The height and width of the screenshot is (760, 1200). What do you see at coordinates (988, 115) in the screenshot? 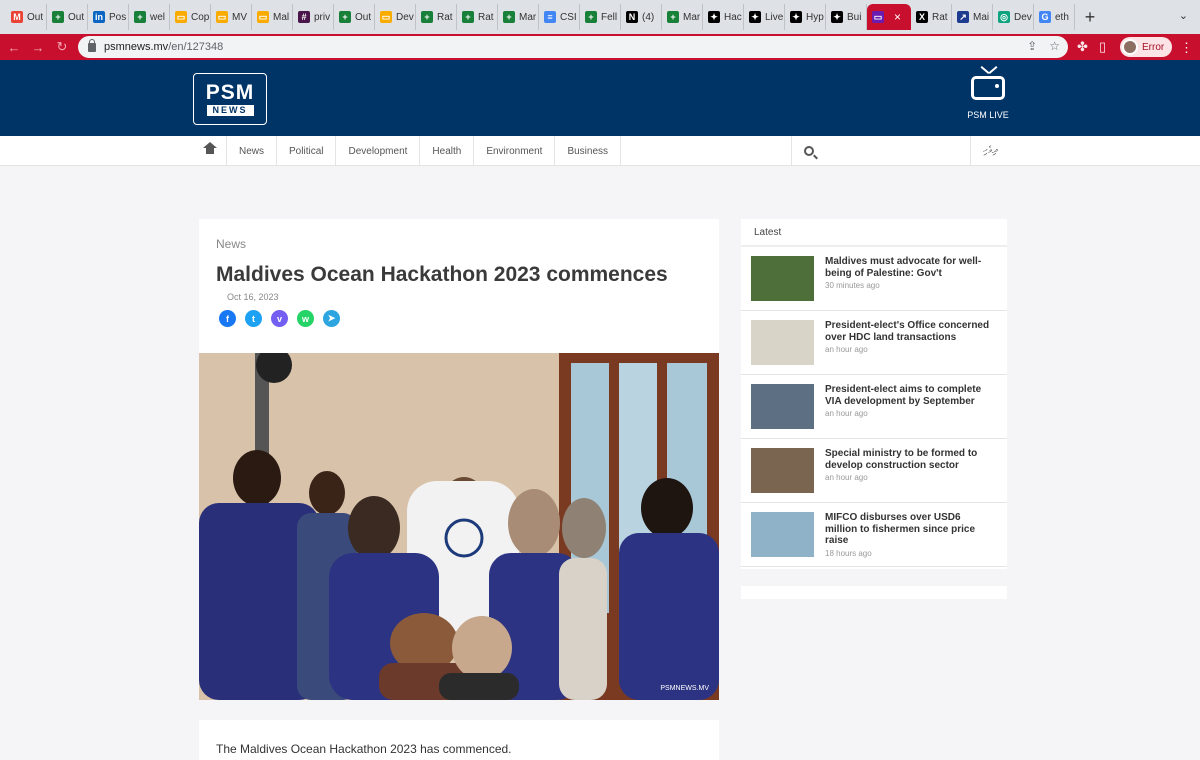
I see `psm-live-label: PSM LIVE` at bounding box center [988, 115].